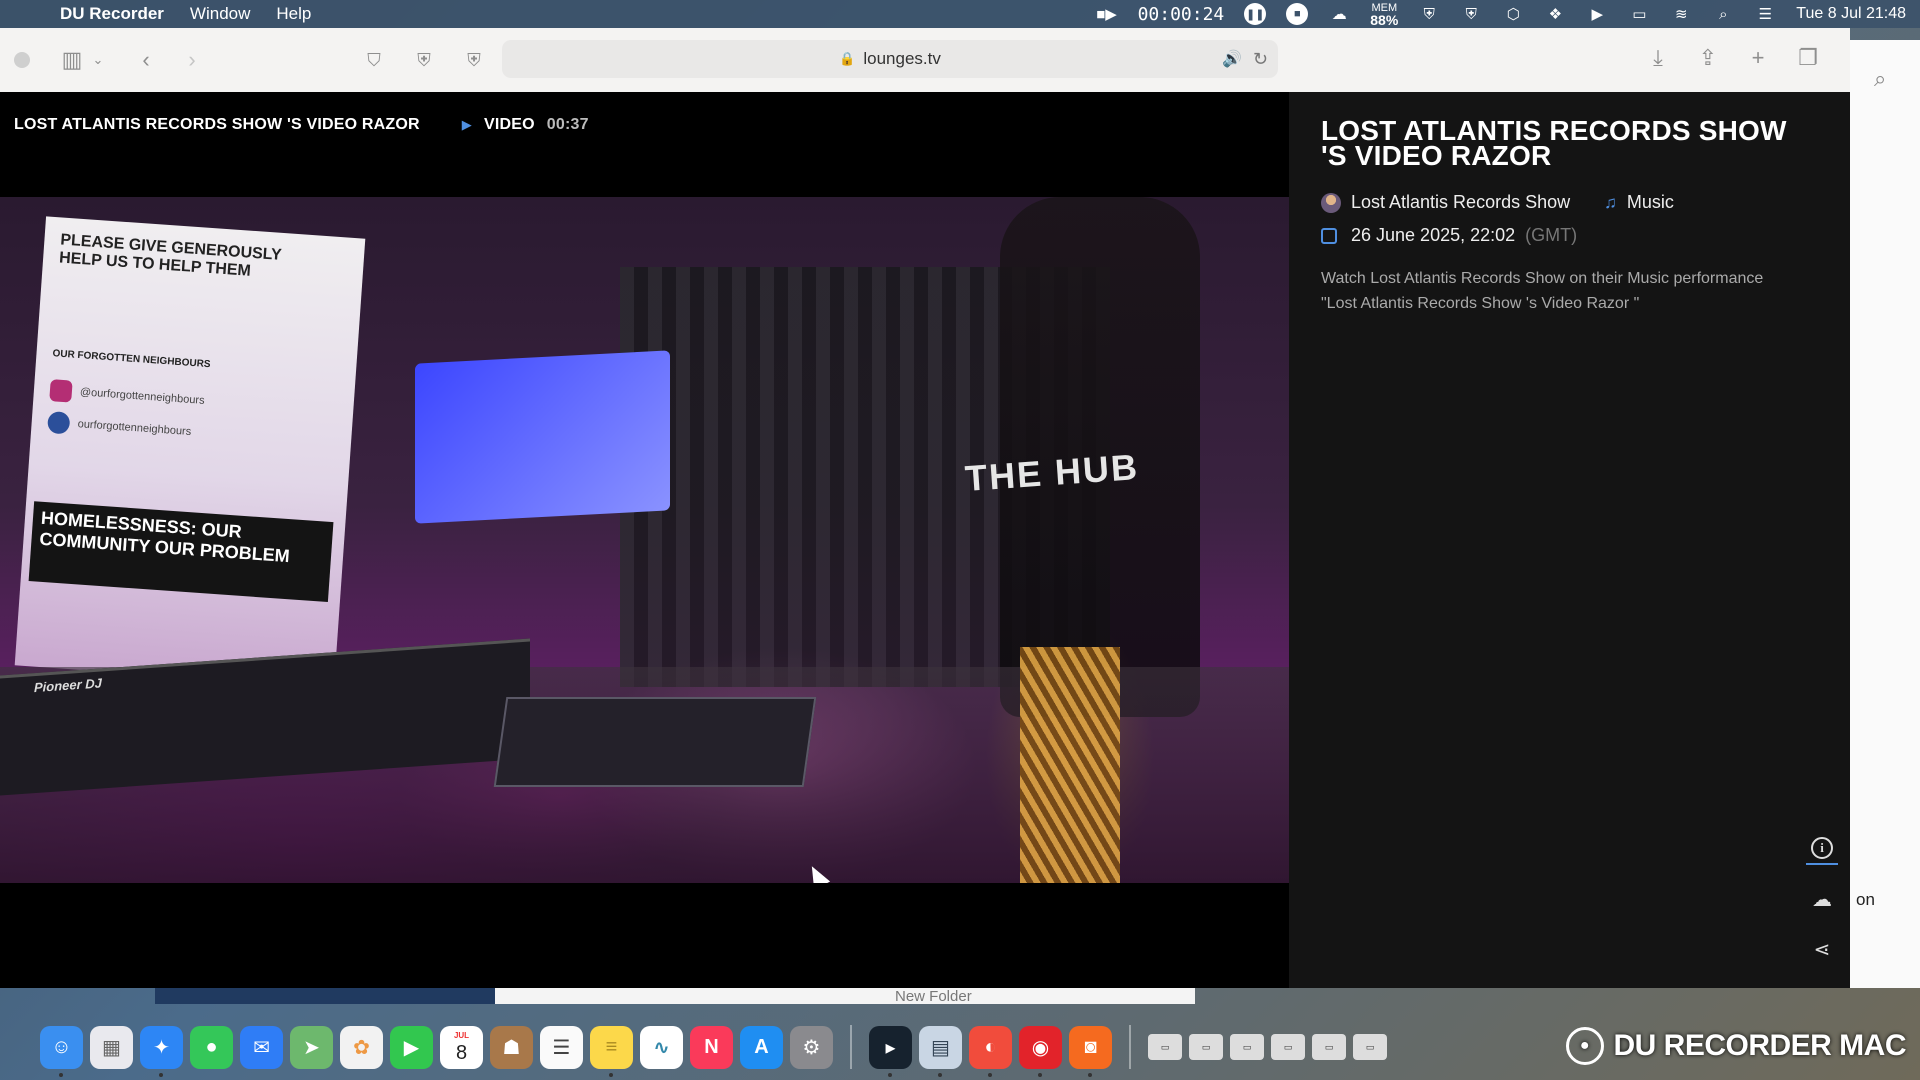 Image resolution: width=1920 pixels, height=1080 pixels. Describe the element at coordinates (220, 14) in the screenshot. I see `menu-window: Window` at that location.